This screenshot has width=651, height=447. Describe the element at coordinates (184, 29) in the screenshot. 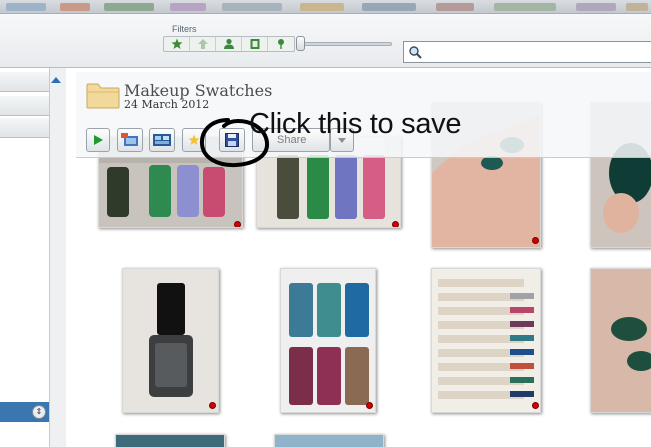

I see `filters-label: Filters` at that location.